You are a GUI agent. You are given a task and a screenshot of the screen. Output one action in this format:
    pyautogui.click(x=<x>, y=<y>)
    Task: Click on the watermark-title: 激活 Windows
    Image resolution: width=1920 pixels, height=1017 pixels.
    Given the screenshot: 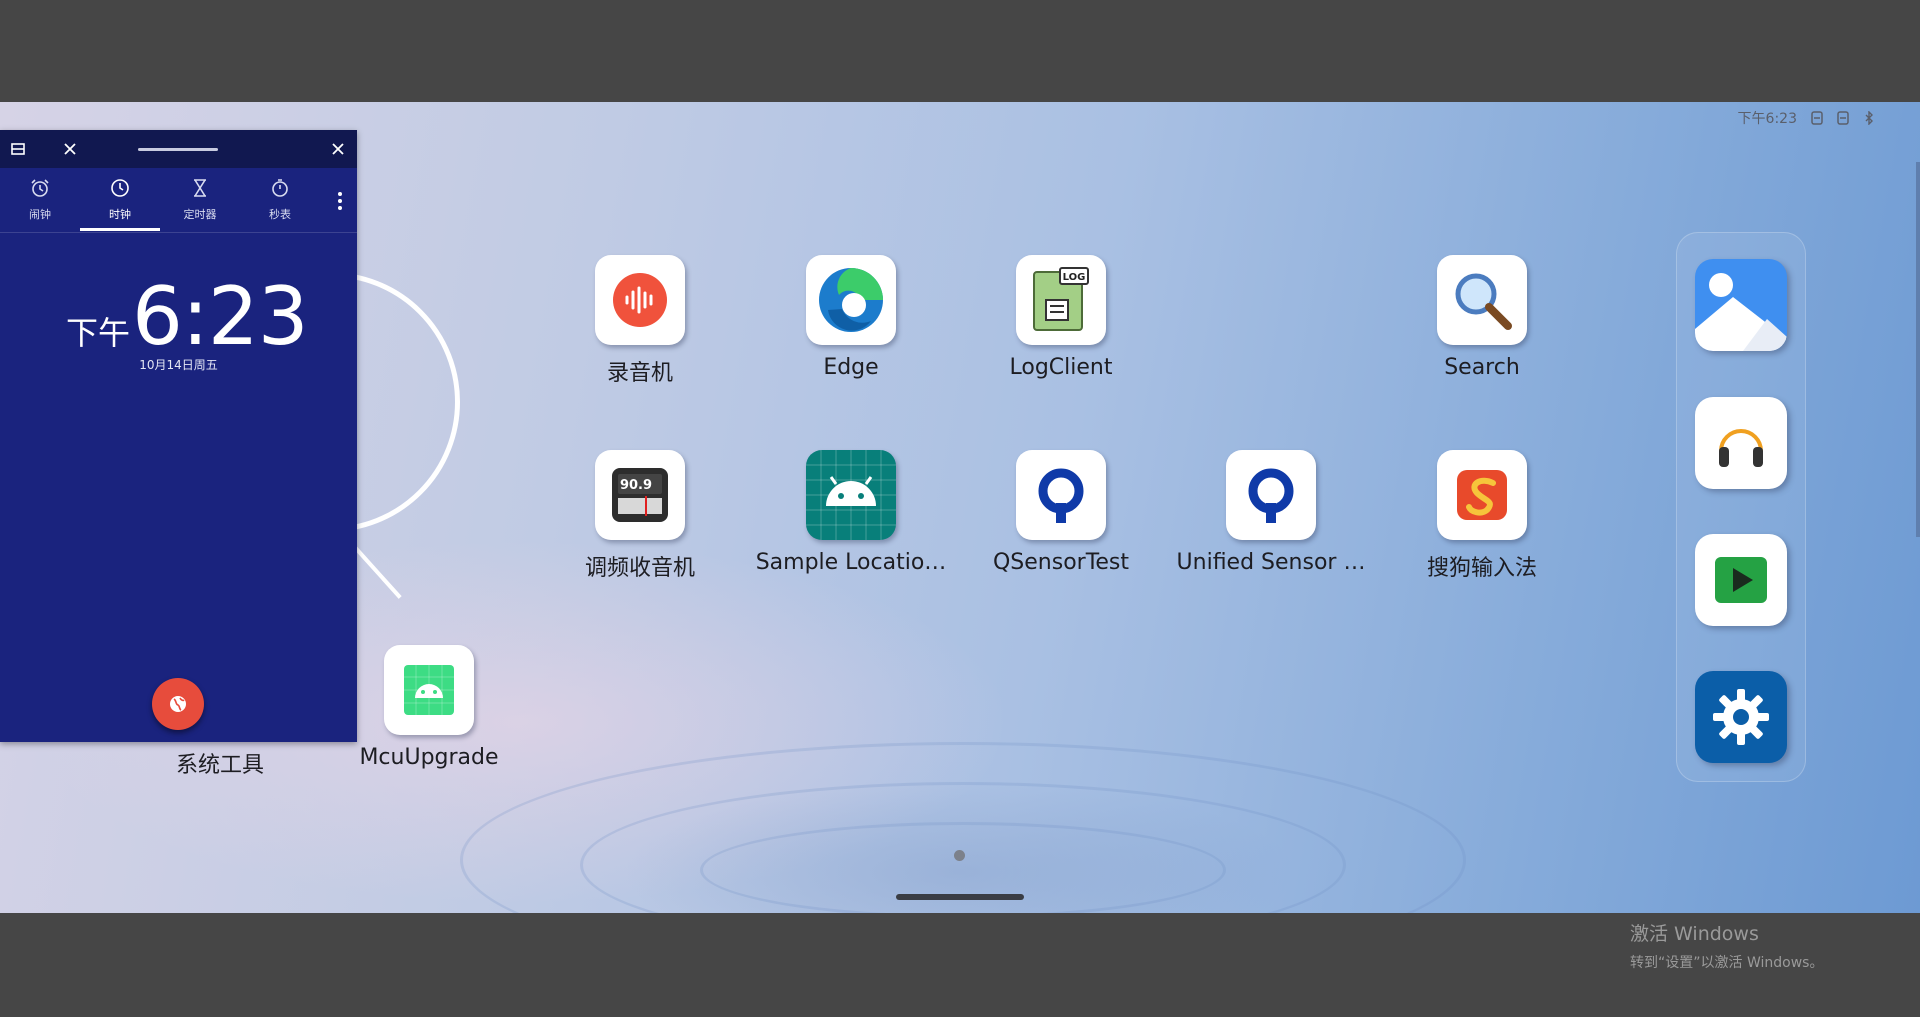 What is the action you would take?
    pyautogui.click(x=1694, y=934)
    